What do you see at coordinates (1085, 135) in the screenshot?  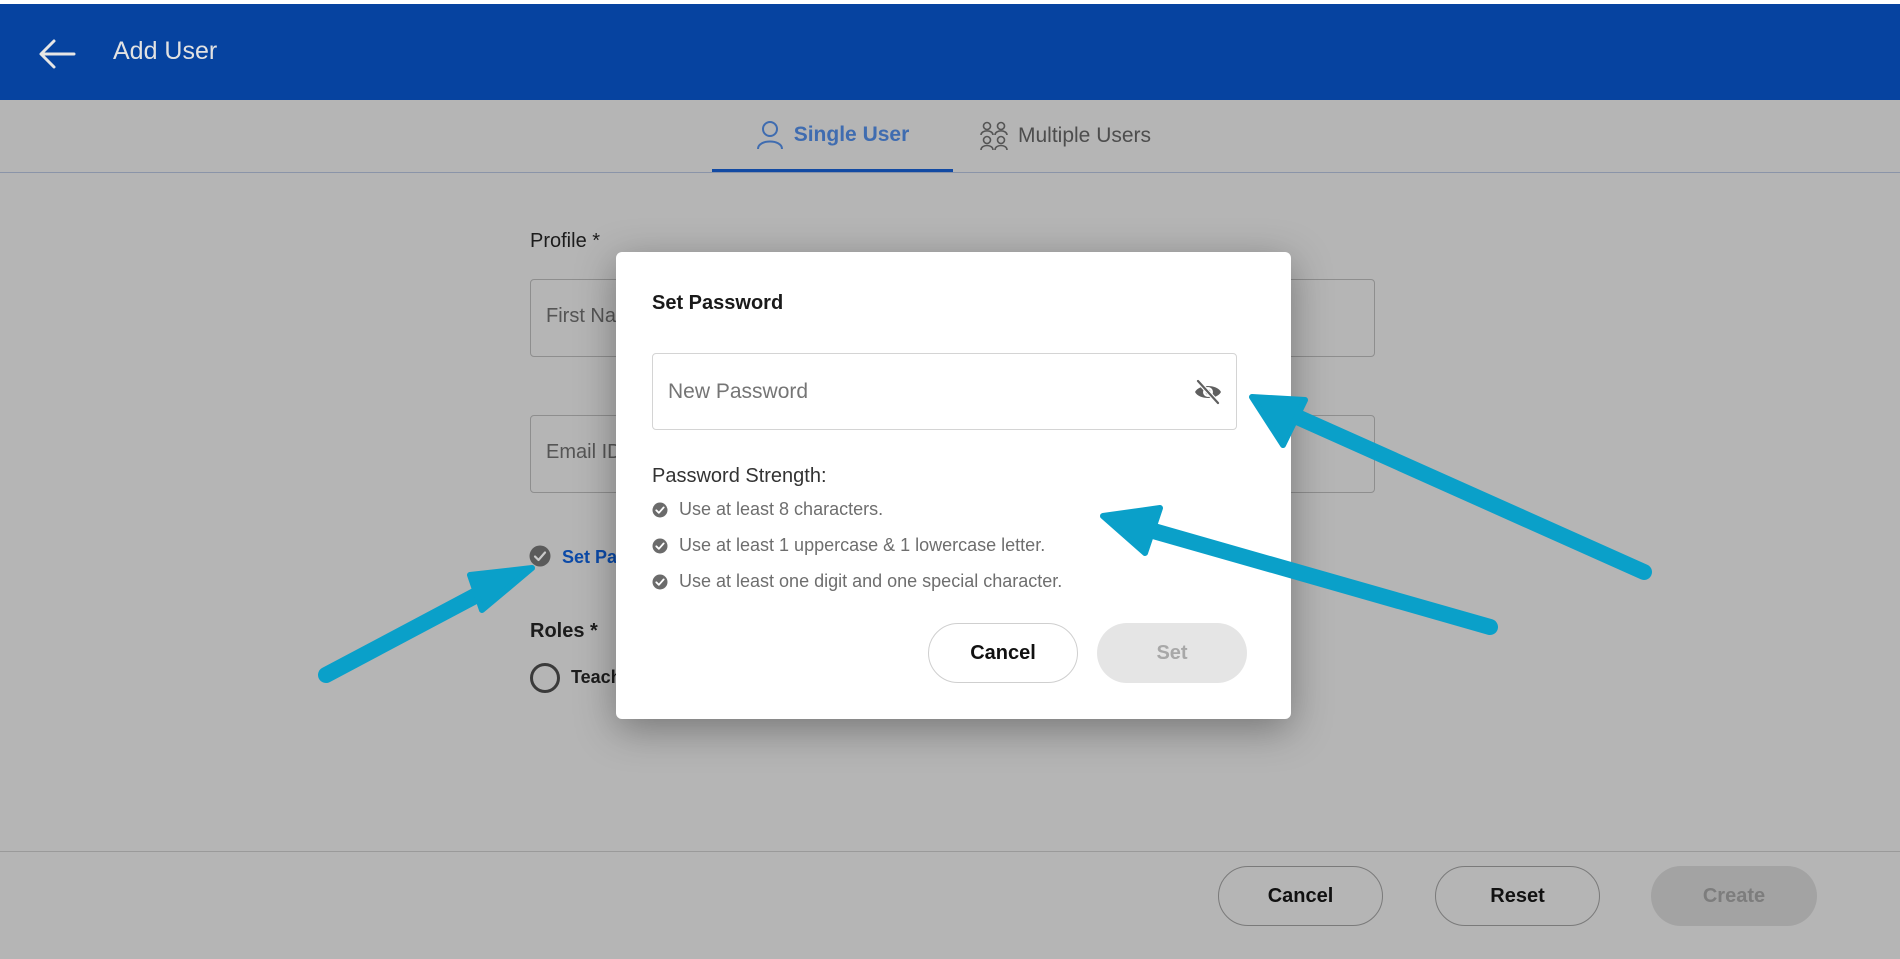 I see `tab-multiple-users-label: Multiple Users` at bounding box center [1085, 135].